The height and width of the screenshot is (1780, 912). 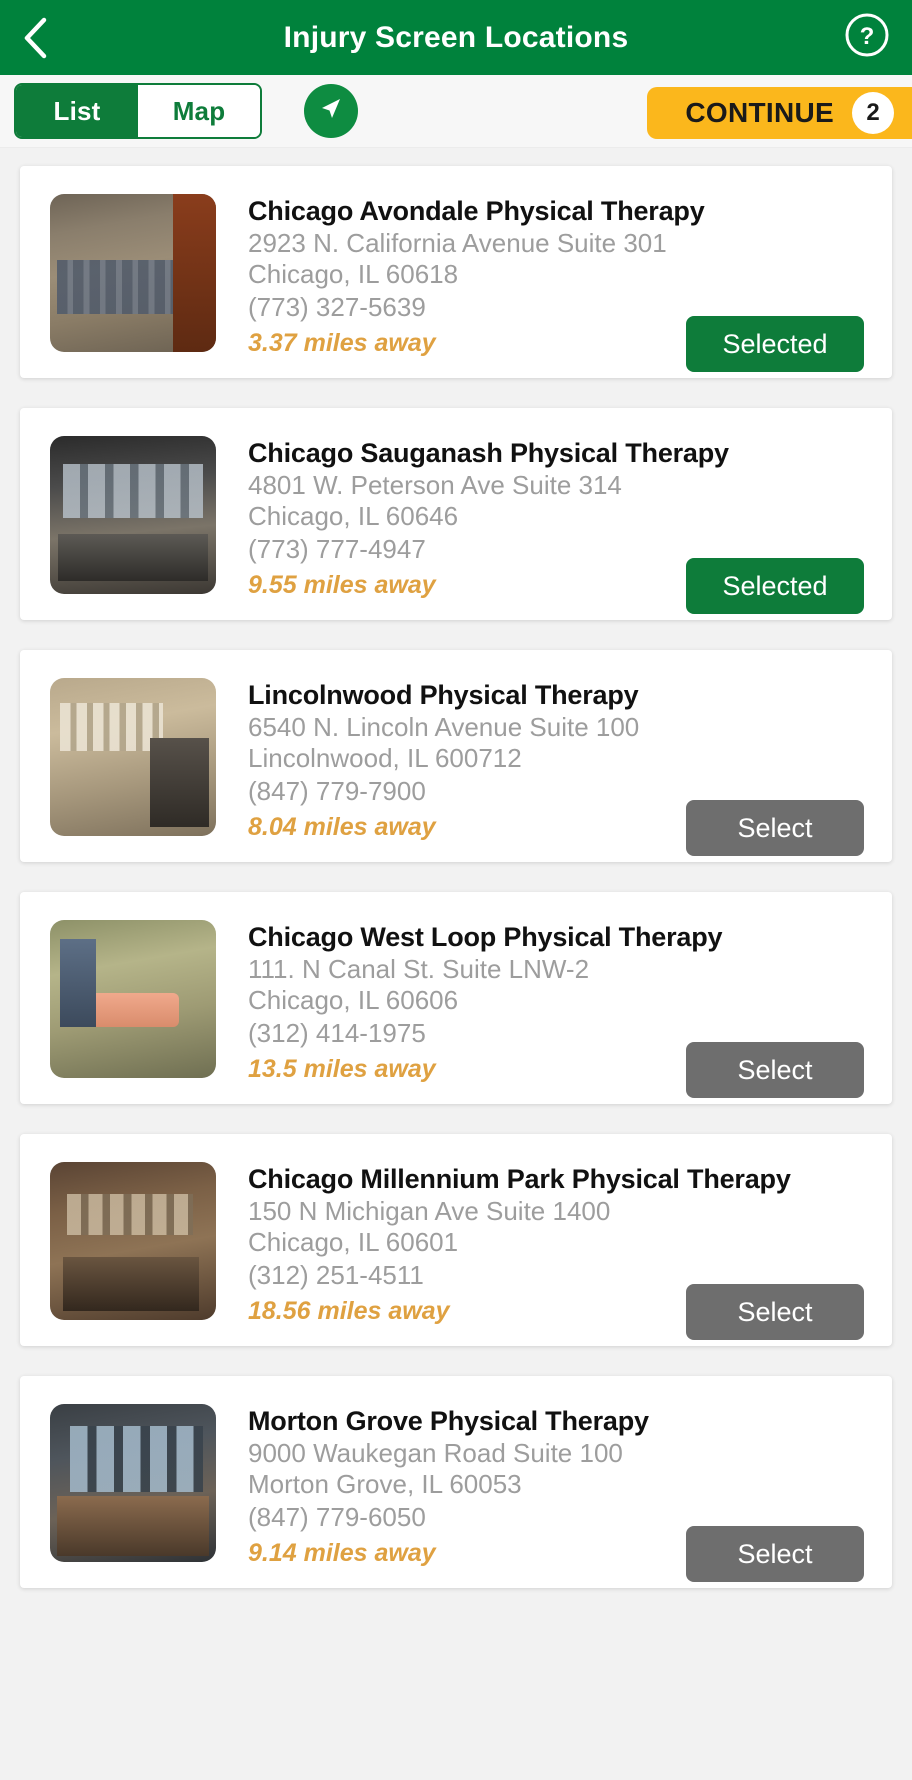 I want to click on back-button, so click(x=44, y=38).